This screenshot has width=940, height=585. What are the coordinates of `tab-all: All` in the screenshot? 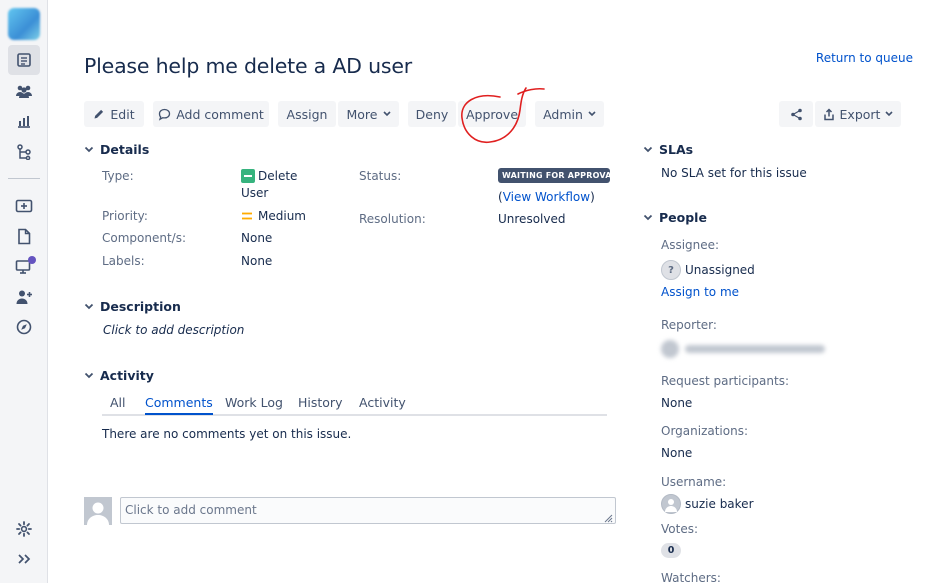 It's located at (118, 402).